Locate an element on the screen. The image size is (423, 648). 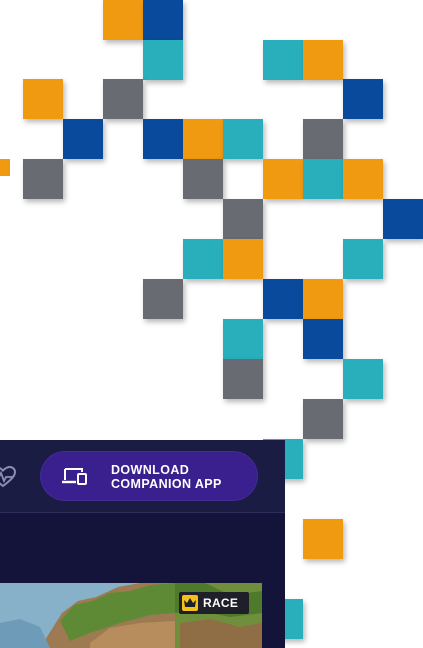
download-label-line1: DOWNLOAD is located at coordinates (150, 470).